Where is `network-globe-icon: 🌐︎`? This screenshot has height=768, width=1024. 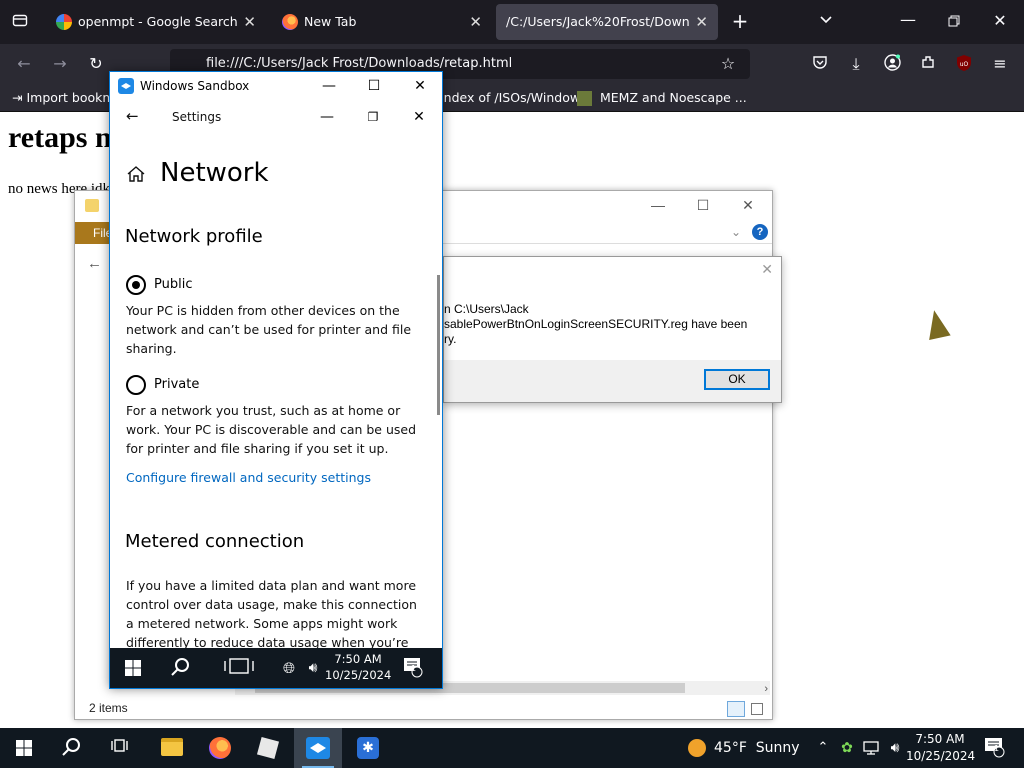 network-globe-icon: 🌐︎ is located at coordinates (289, 668).